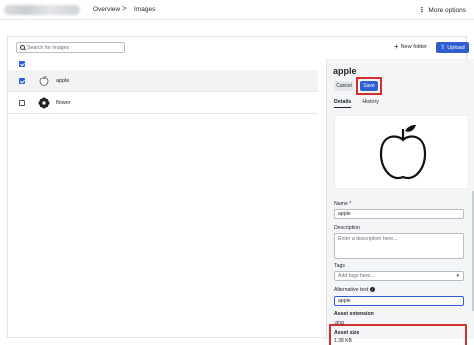 This screenshot has width=474, height=345. I want to click on list-item: flower, so click(163, 103).